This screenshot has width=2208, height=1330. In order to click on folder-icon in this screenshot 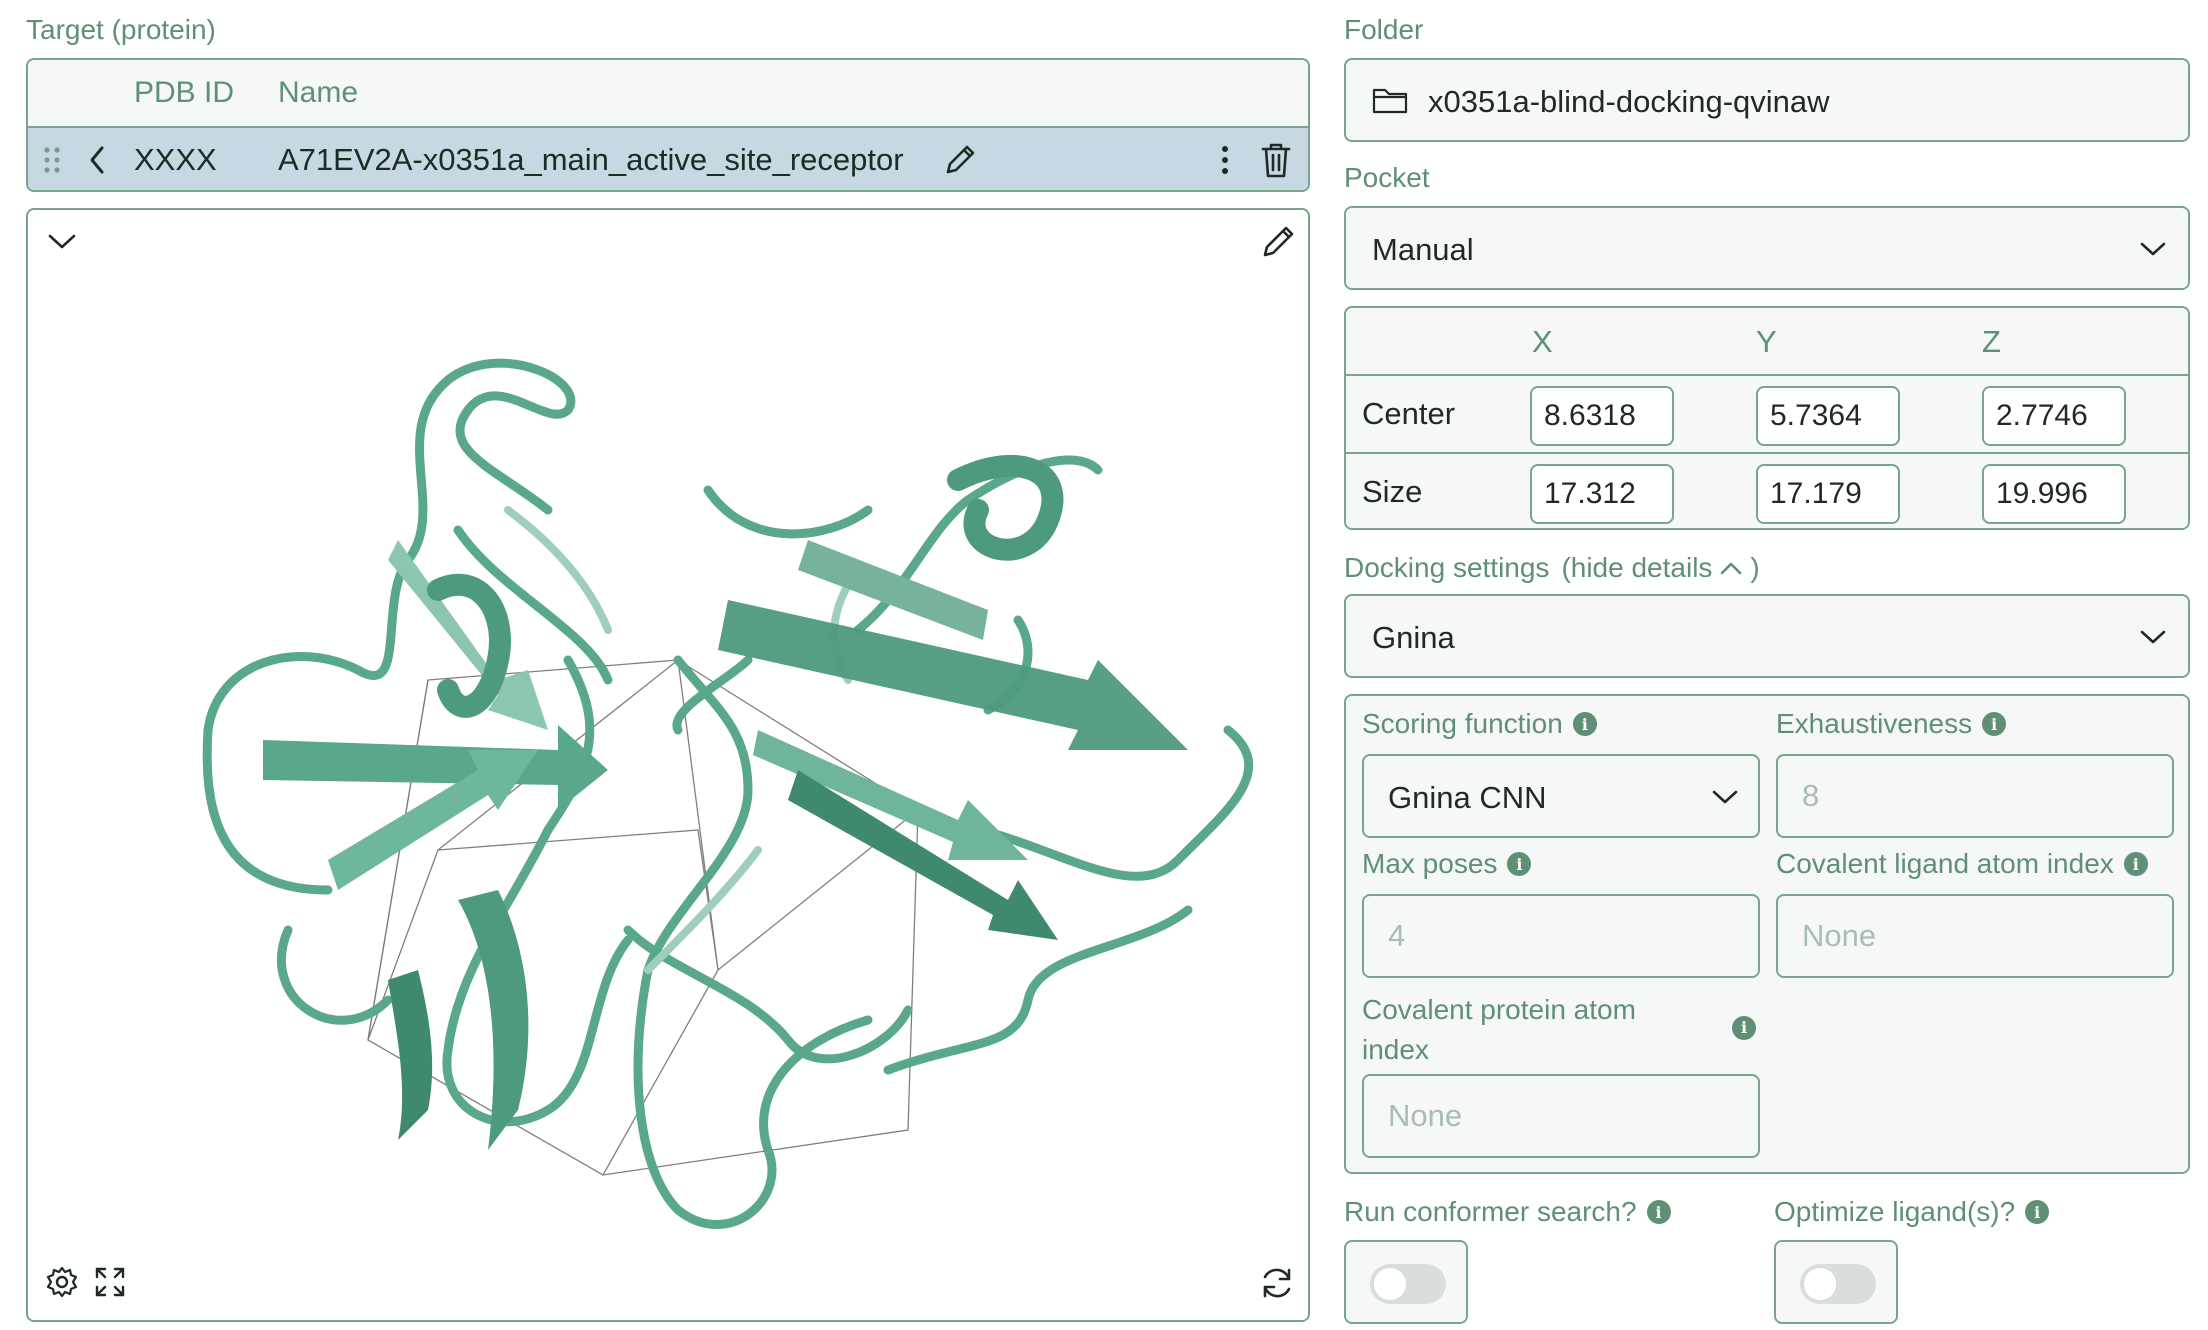, I will do `click(1390, 100)`.